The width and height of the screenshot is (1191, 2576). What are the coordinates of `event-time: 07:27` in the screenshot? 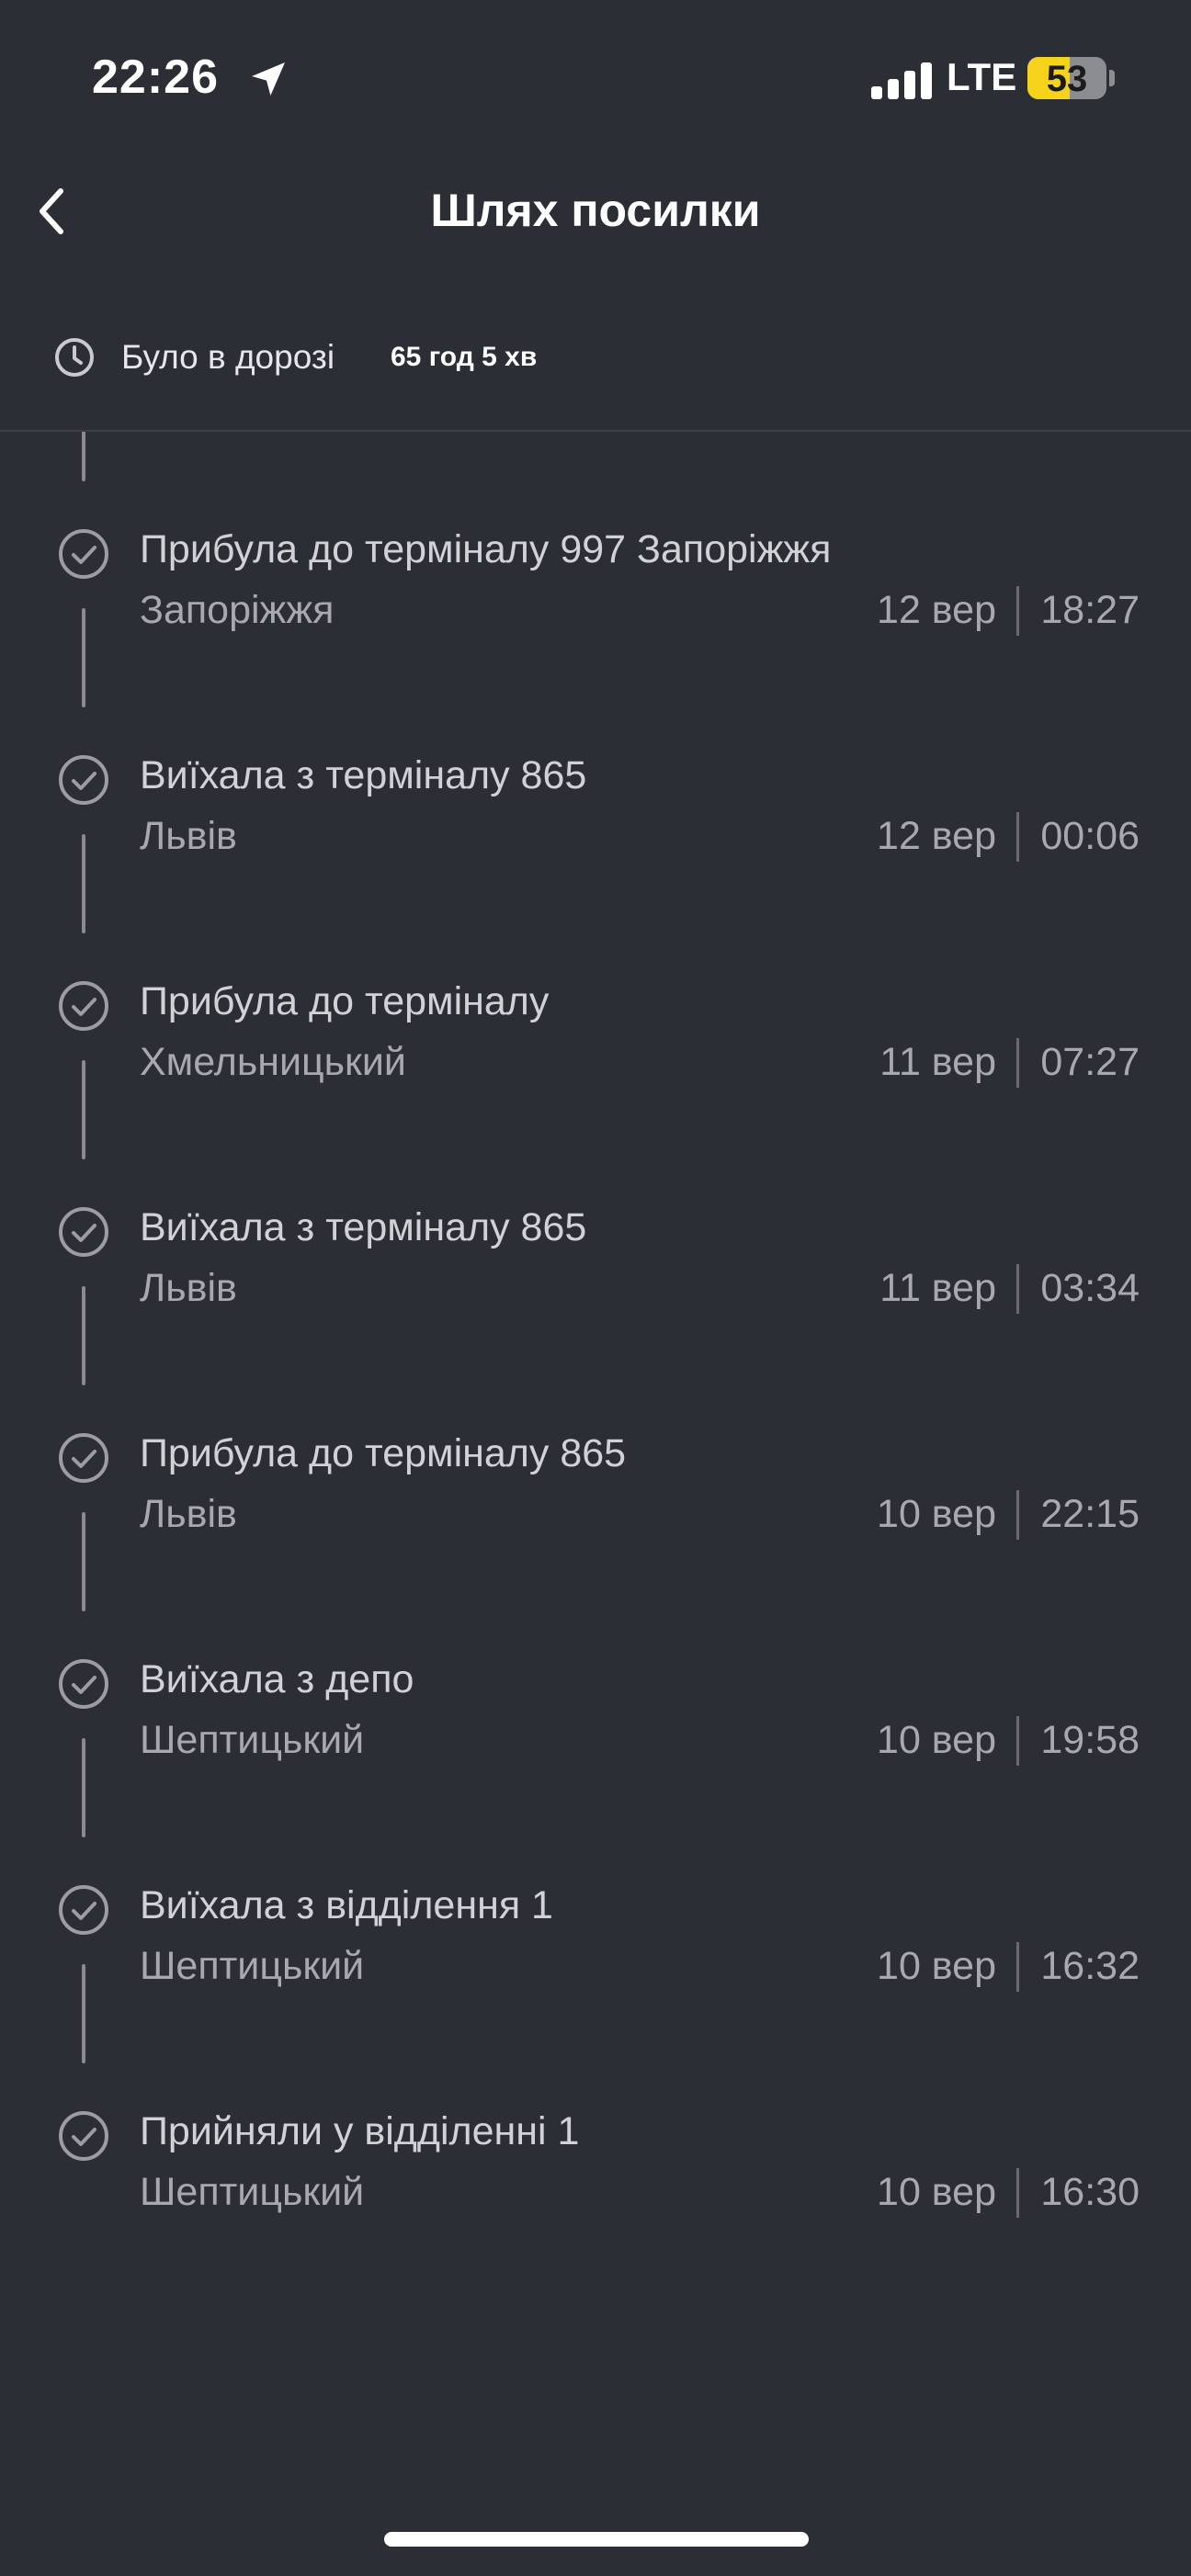 It's located at (1090, 1062).